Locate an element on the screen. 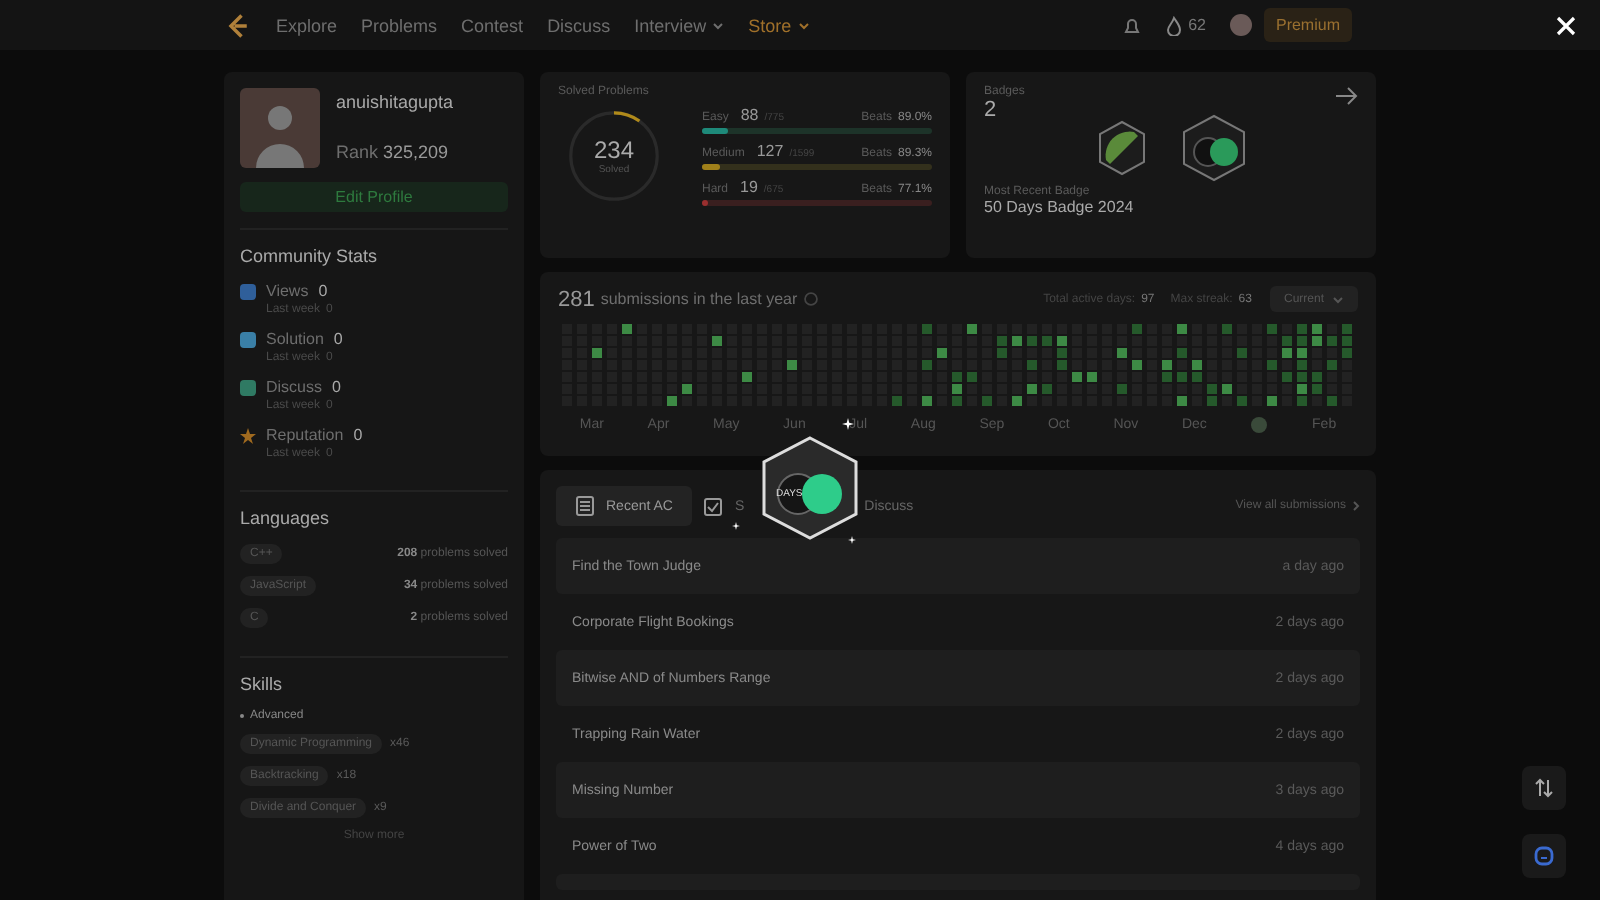 Image resolution: width=1600 pixels, height=900 pixels. badge-count: 2 is located at coordinates (991, 110).